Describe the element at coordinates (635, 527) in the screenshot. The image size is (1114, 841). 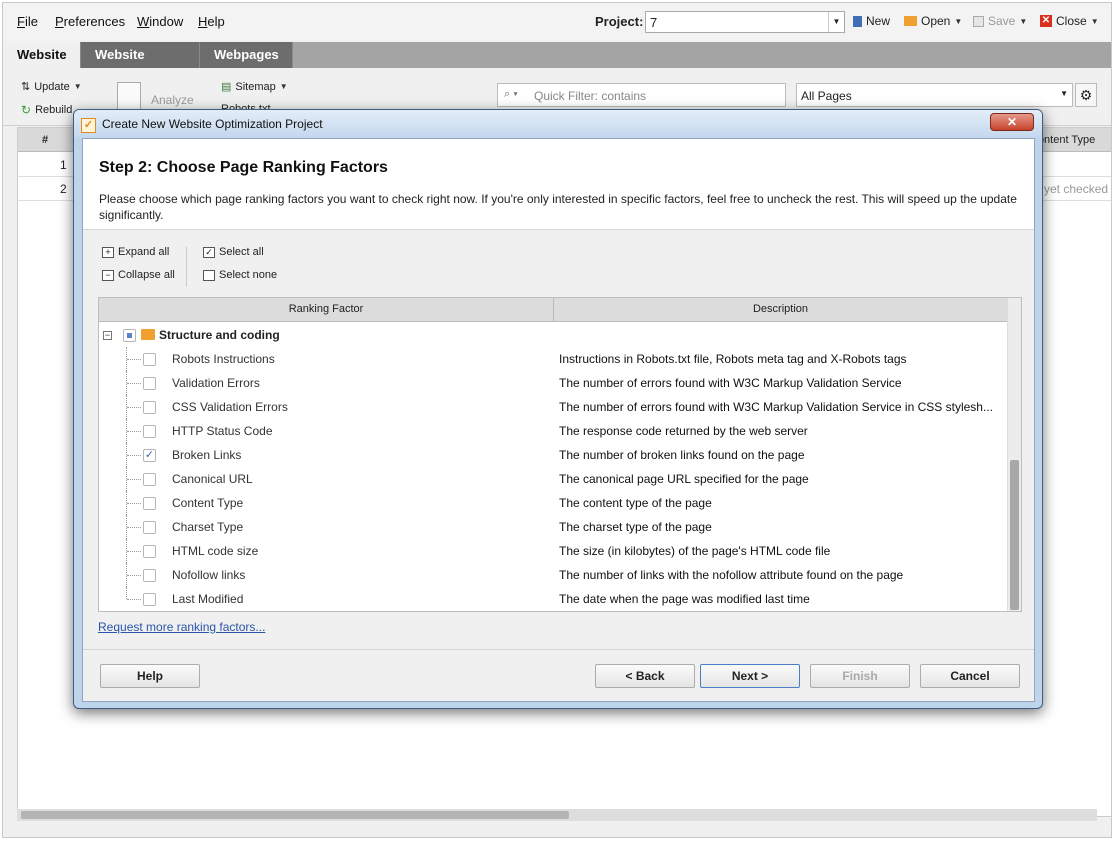
I see `factor-description: The charset type of the page` at that location.